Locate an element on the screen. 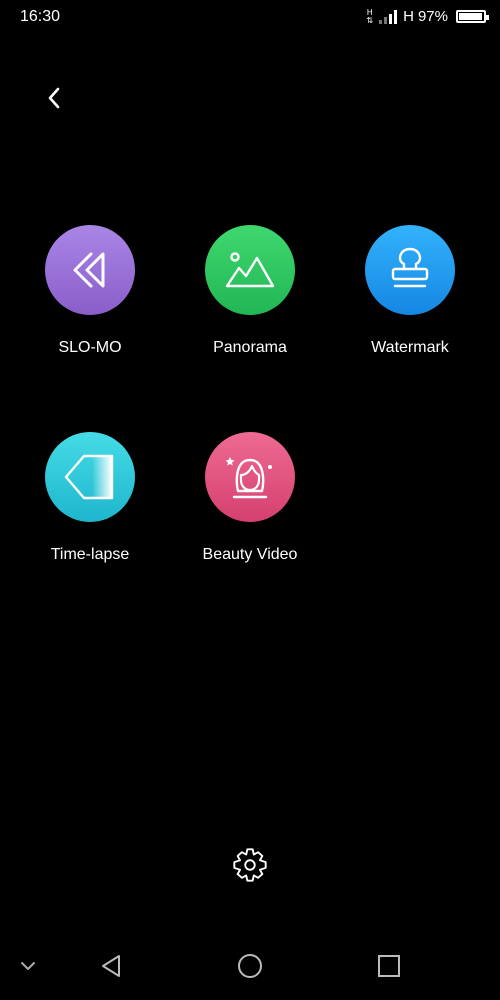 The height and width of the screenshot is (1000, 500). network-type: H is located at coordinates (408, 16).